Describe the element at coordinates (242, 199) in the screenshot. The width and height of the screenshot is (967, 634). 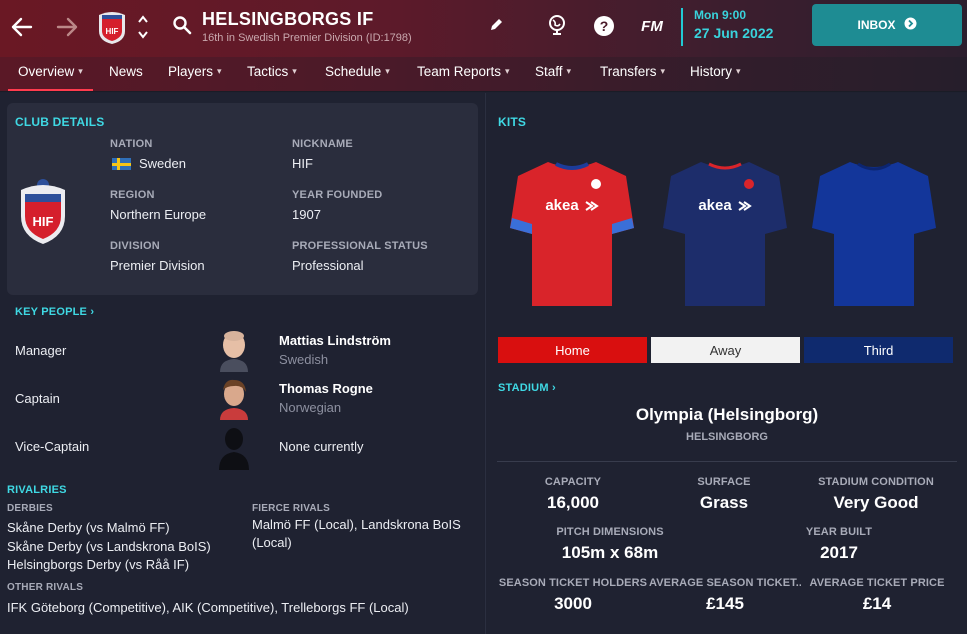
I see `club-details-panel` at that location.